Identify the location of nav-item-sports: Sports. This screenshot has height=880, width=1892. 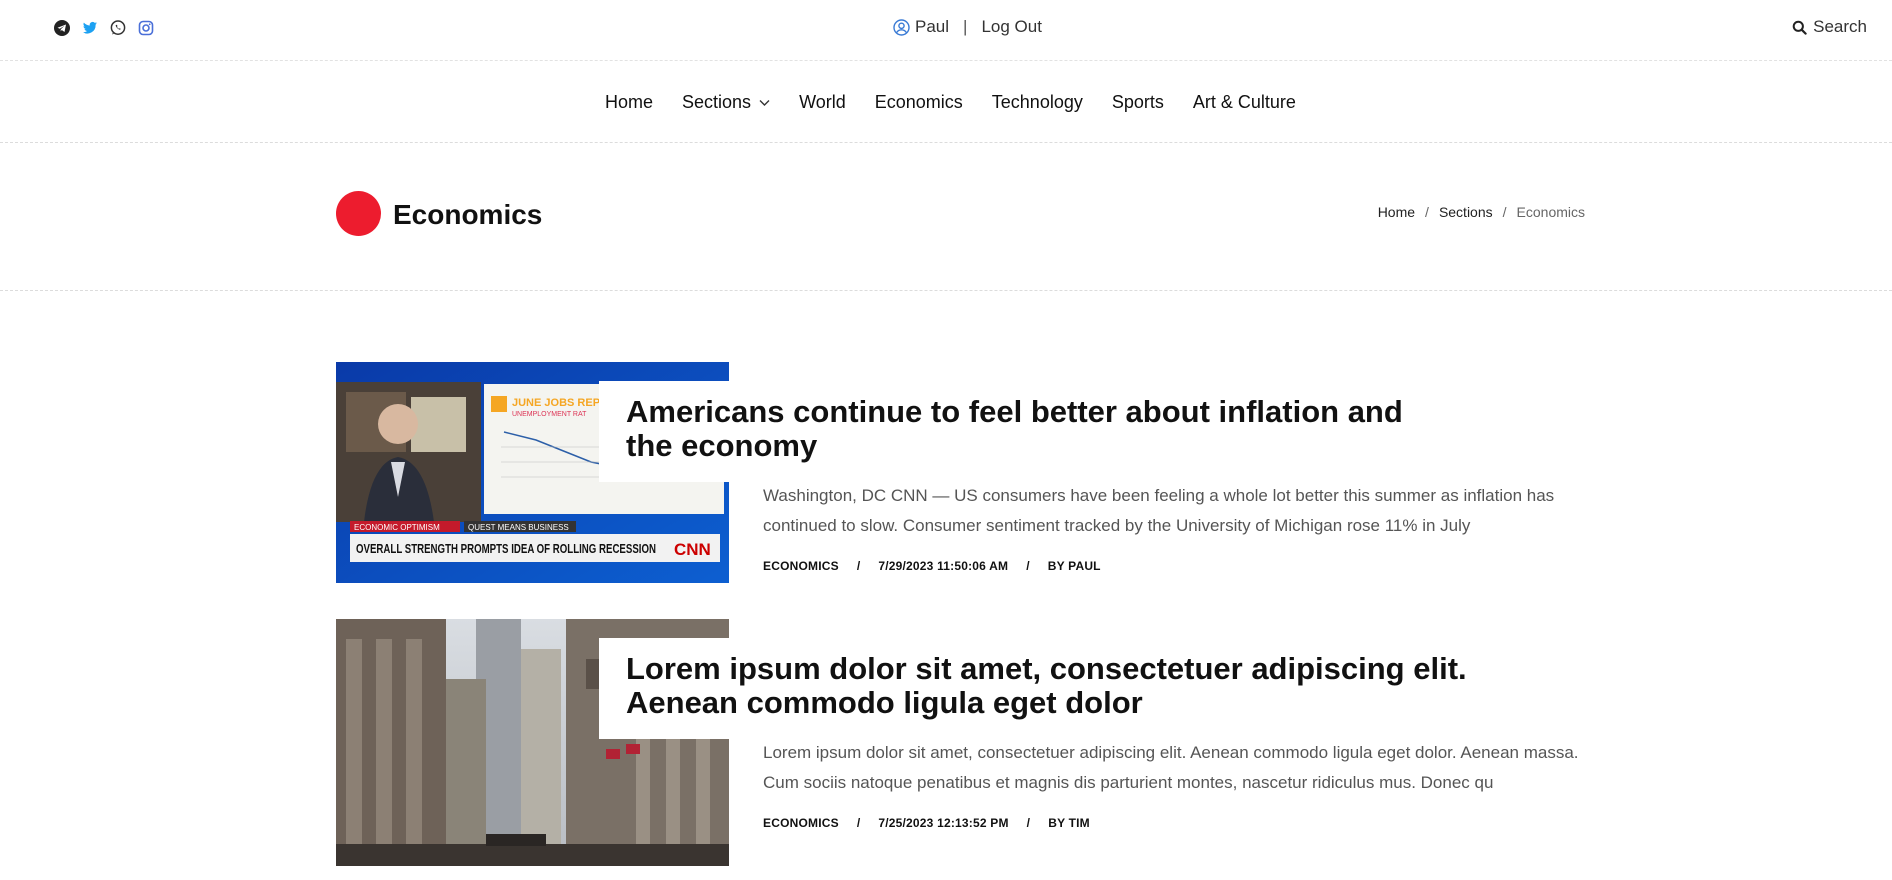
(1138, 102).